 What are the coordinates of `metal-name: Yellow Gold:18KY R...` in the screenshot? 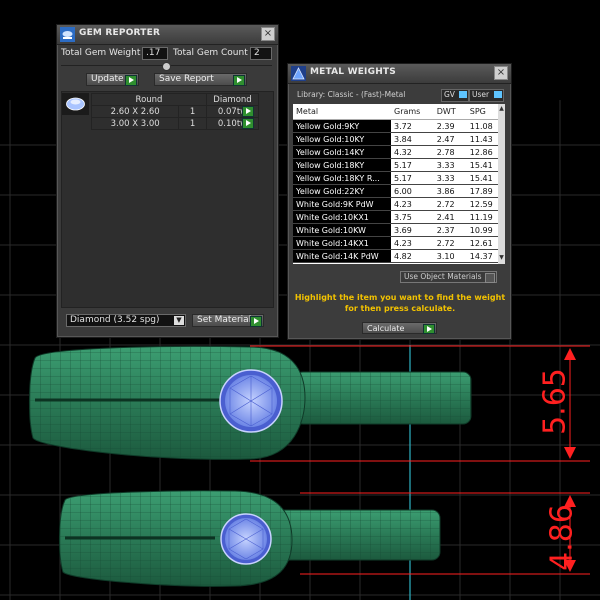 It's located at (342, 178).